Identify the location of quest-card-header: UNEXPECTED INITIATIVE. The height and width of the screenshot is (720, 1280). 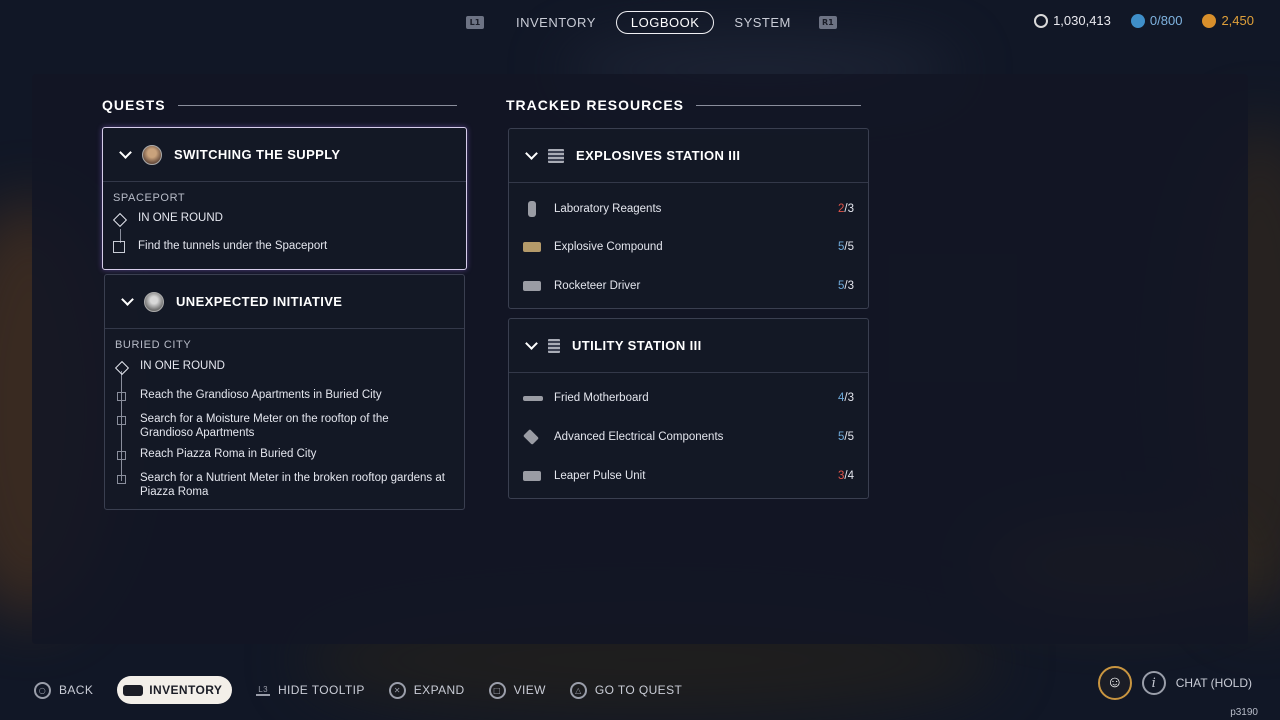
(284, 302).